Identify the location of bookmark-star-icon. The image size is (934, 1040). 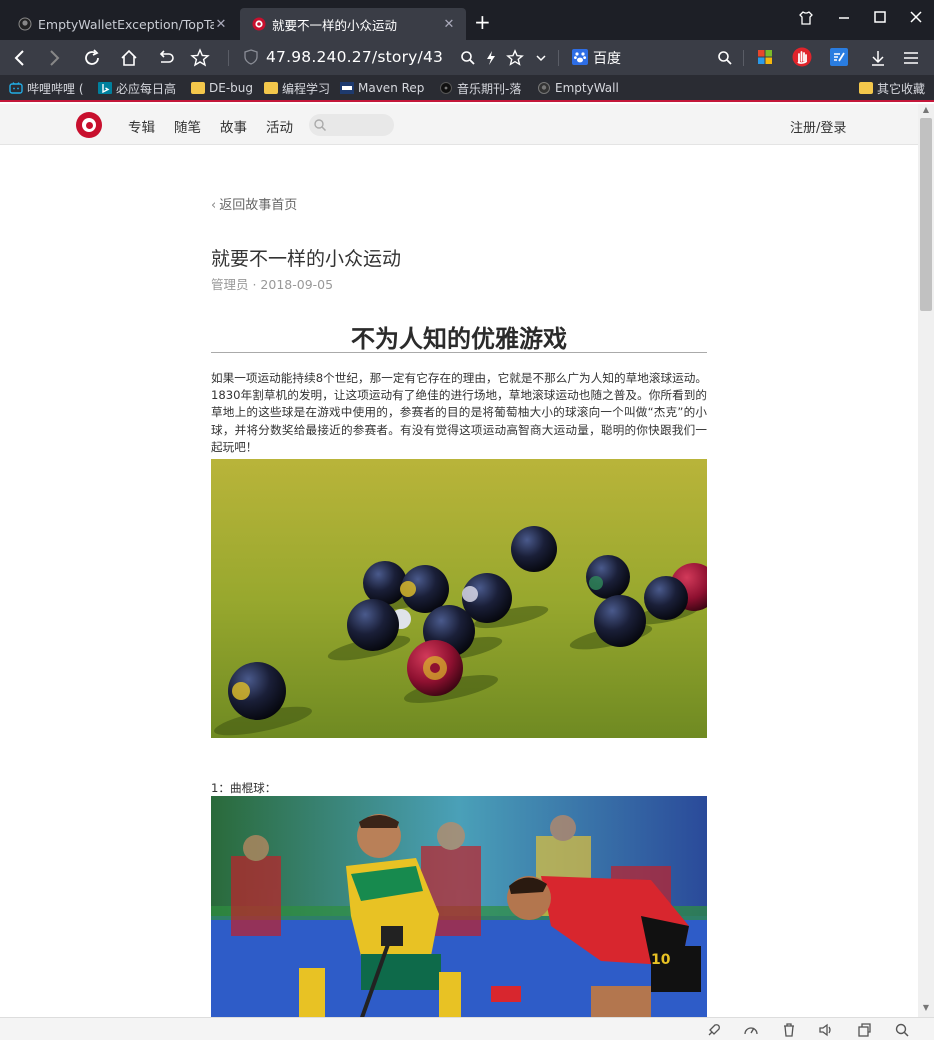
(515, 58).